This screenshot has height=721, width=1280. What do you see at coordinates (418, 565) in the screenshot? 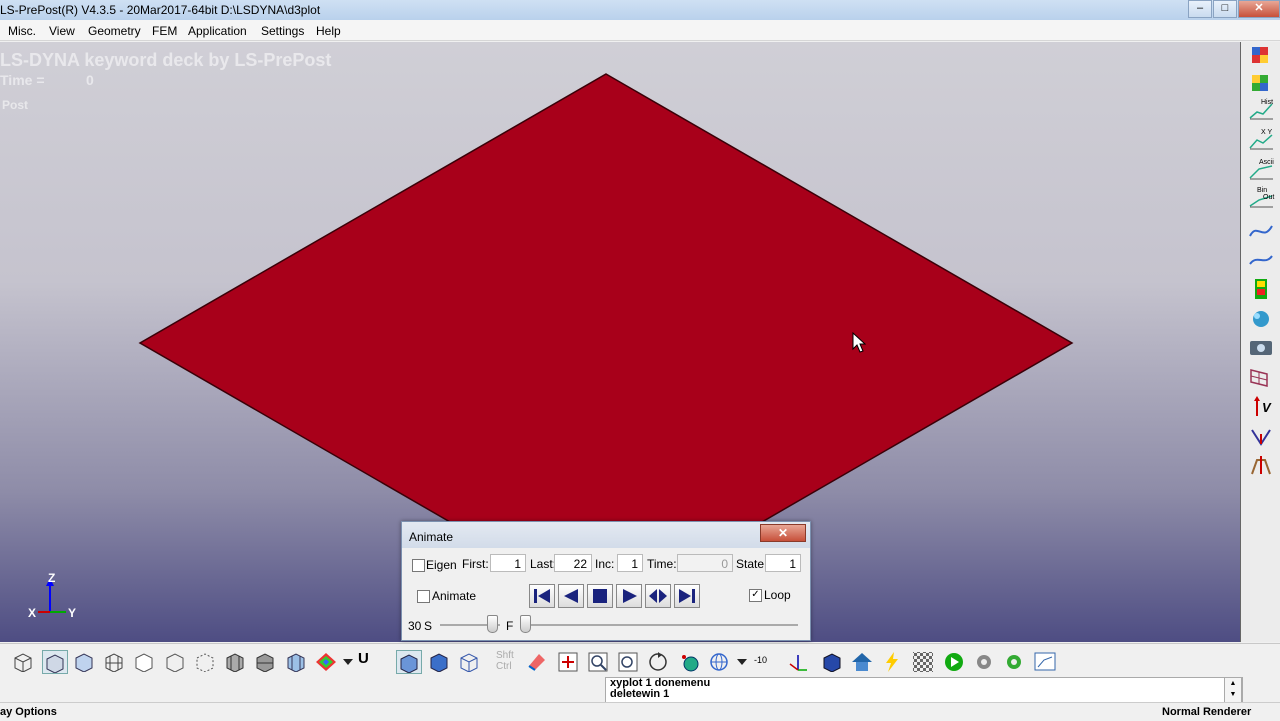
I see `eigen-checkbox` at bounding box center [418, 565].